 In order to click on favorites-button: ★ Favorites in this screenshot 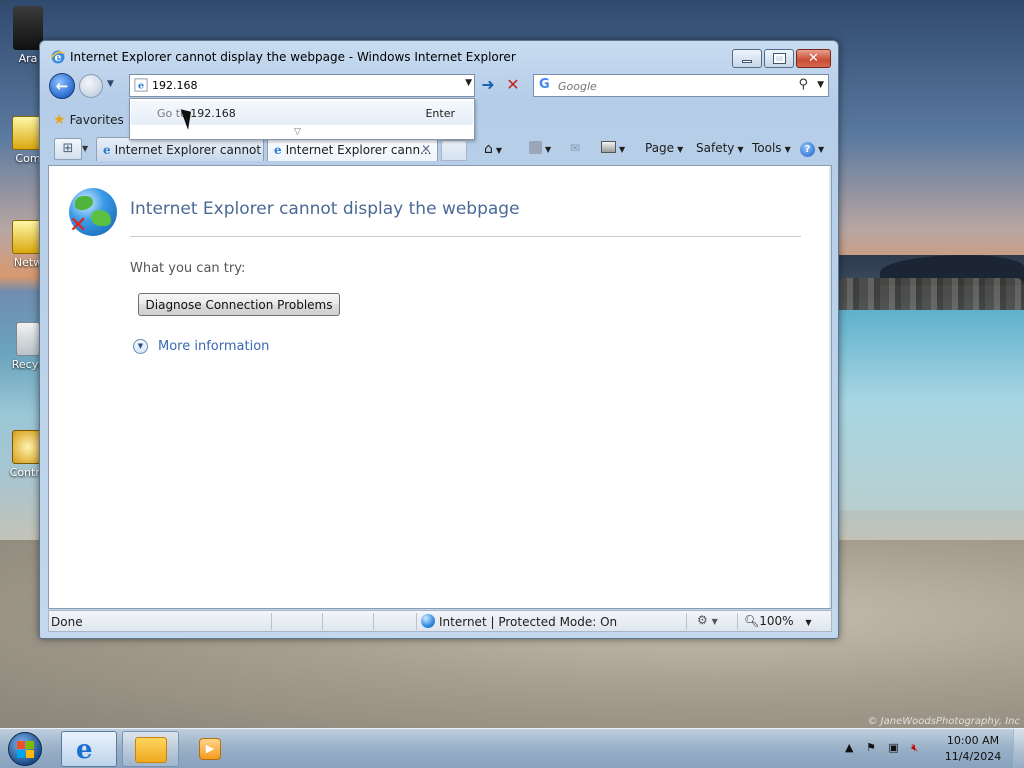, I will do `click(88, 120)`.